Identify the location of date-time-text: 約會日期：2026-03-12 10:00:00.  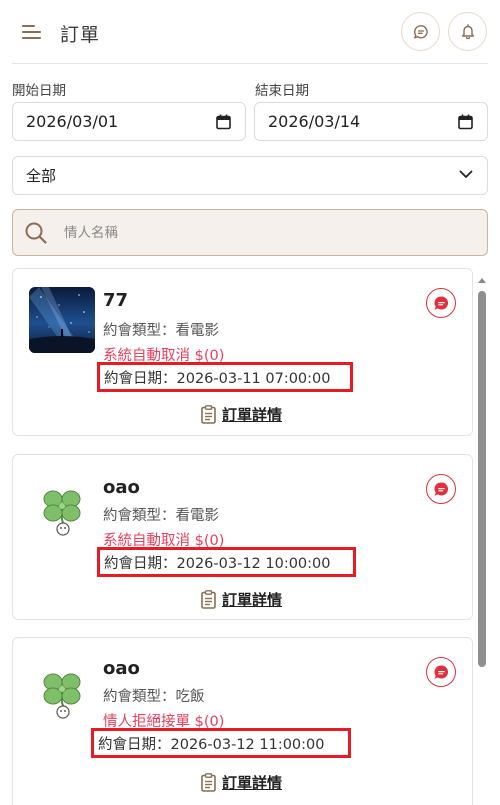
(217, 563).